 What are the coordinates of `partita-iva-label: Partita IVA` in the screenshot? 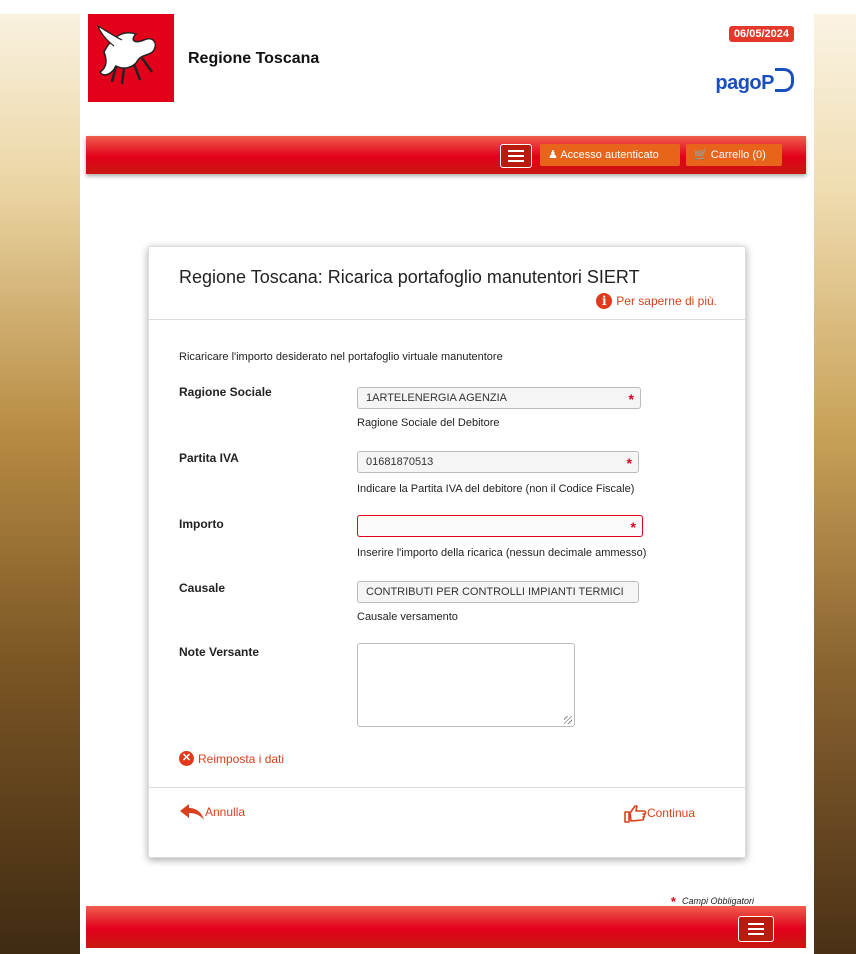 It's located at (209, 458).